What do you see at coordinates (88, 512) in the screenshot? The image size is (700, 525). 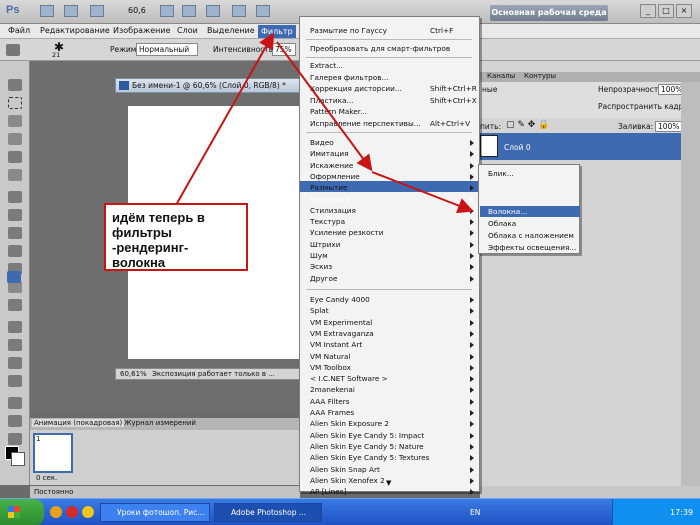 I see `explorer-icon` at bounding box center [88, 512].